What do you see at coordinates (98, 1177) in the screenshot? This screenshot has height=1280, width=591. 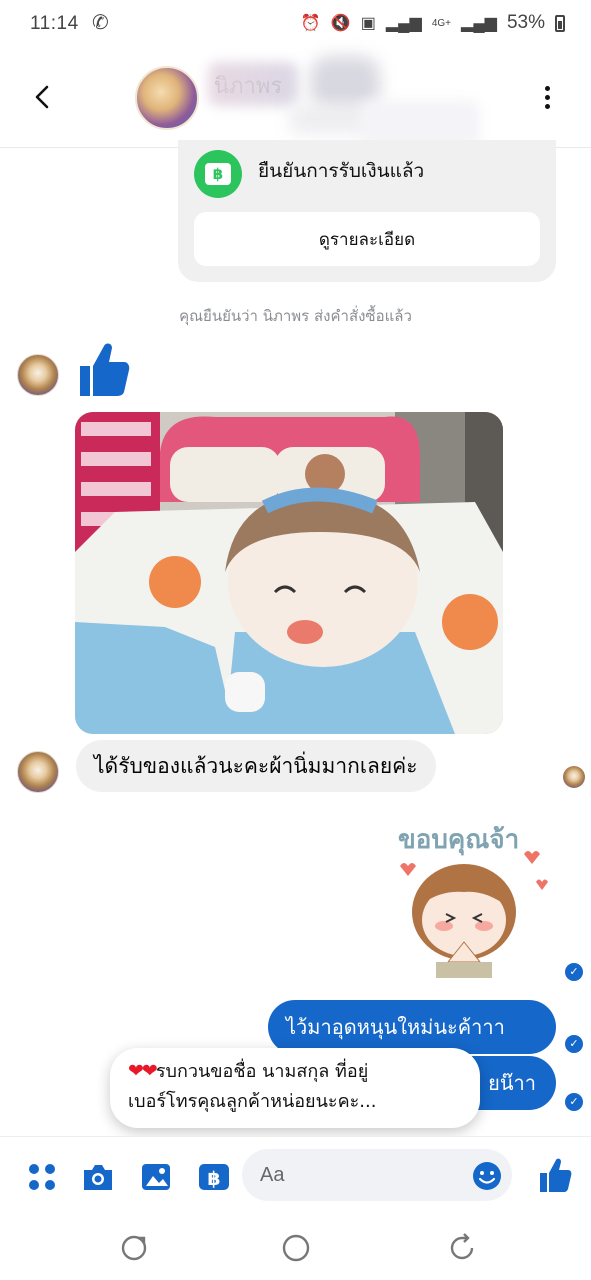 I see `camera-icon` at bounding box center [98, 1177].